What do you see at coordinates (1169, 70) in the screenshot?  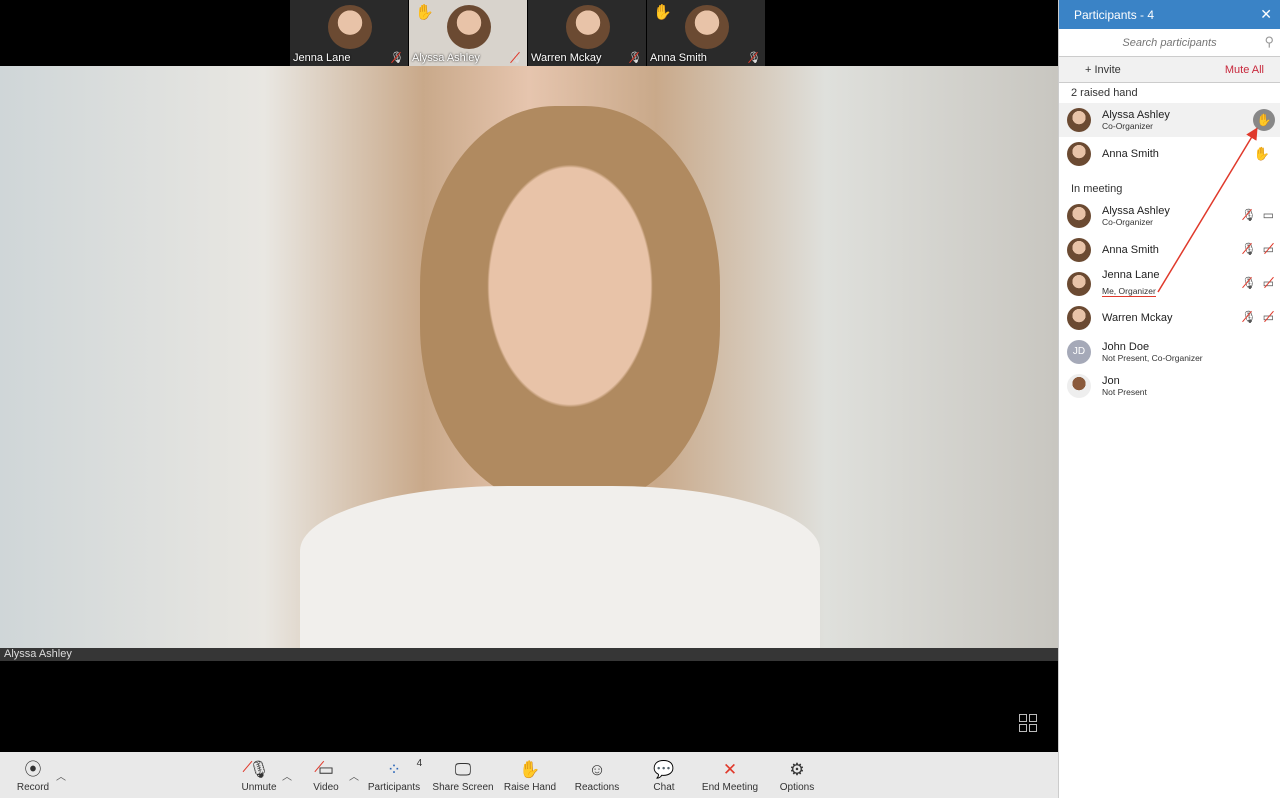 I see `panel-actions: + Invite Mute All` at bounding box center [1169, 70].